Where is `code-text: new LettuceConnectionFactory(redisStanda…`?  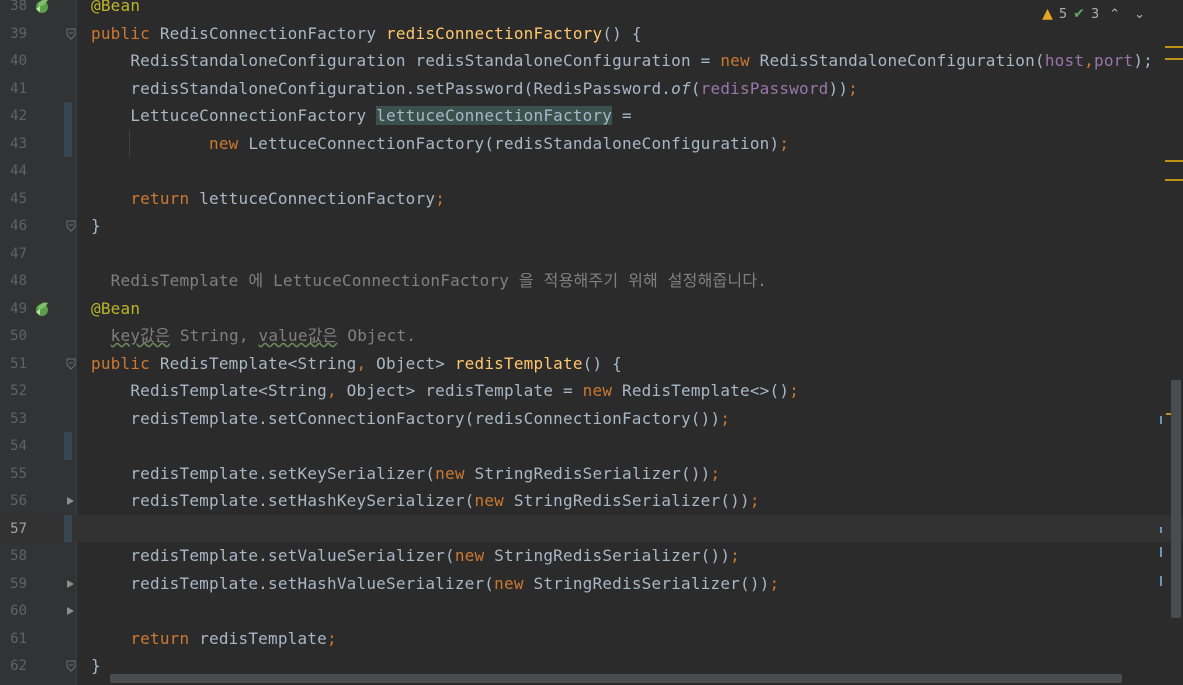 code-text: new LettuceConnectionFactory(redisStanda… is located at coordinates (440, 144).